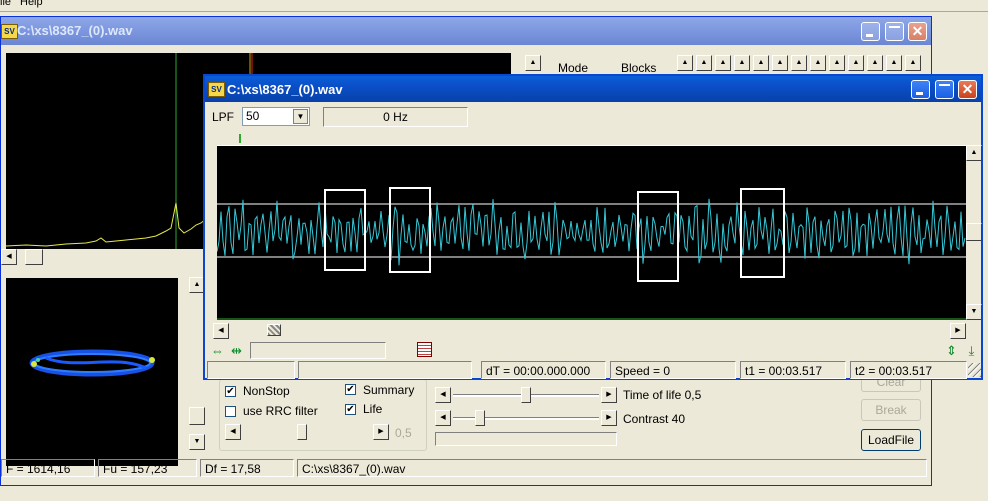 This screenshot has width=988, height=501. Describe the element at coordinates (103, 257) in the screenshot. I see `spectrum-scrollbar: ◀` at that location.